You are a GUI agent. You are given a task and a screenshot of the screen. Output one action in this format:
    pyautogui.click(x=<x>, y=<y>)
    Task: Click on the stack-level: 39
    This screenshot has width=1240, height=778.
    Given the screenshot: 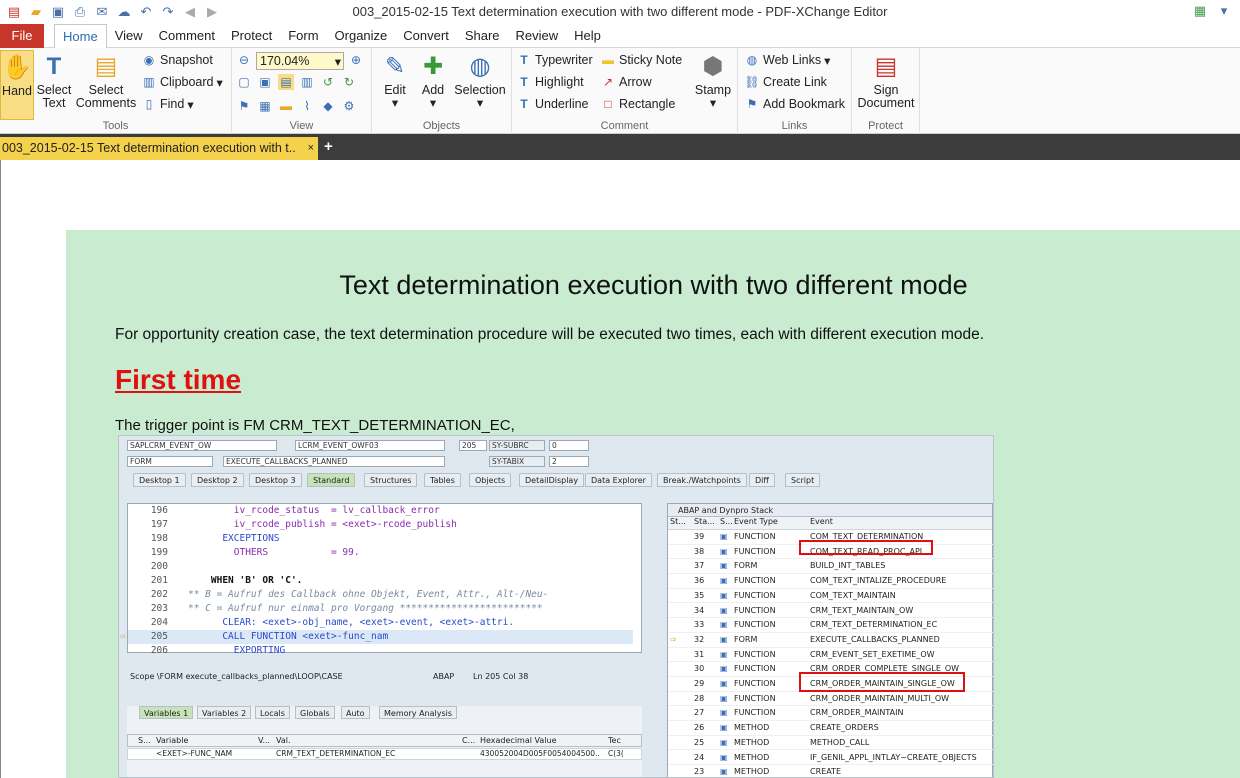 What is the action you would take?
    pyautogui.click(x=699, y=536)
    